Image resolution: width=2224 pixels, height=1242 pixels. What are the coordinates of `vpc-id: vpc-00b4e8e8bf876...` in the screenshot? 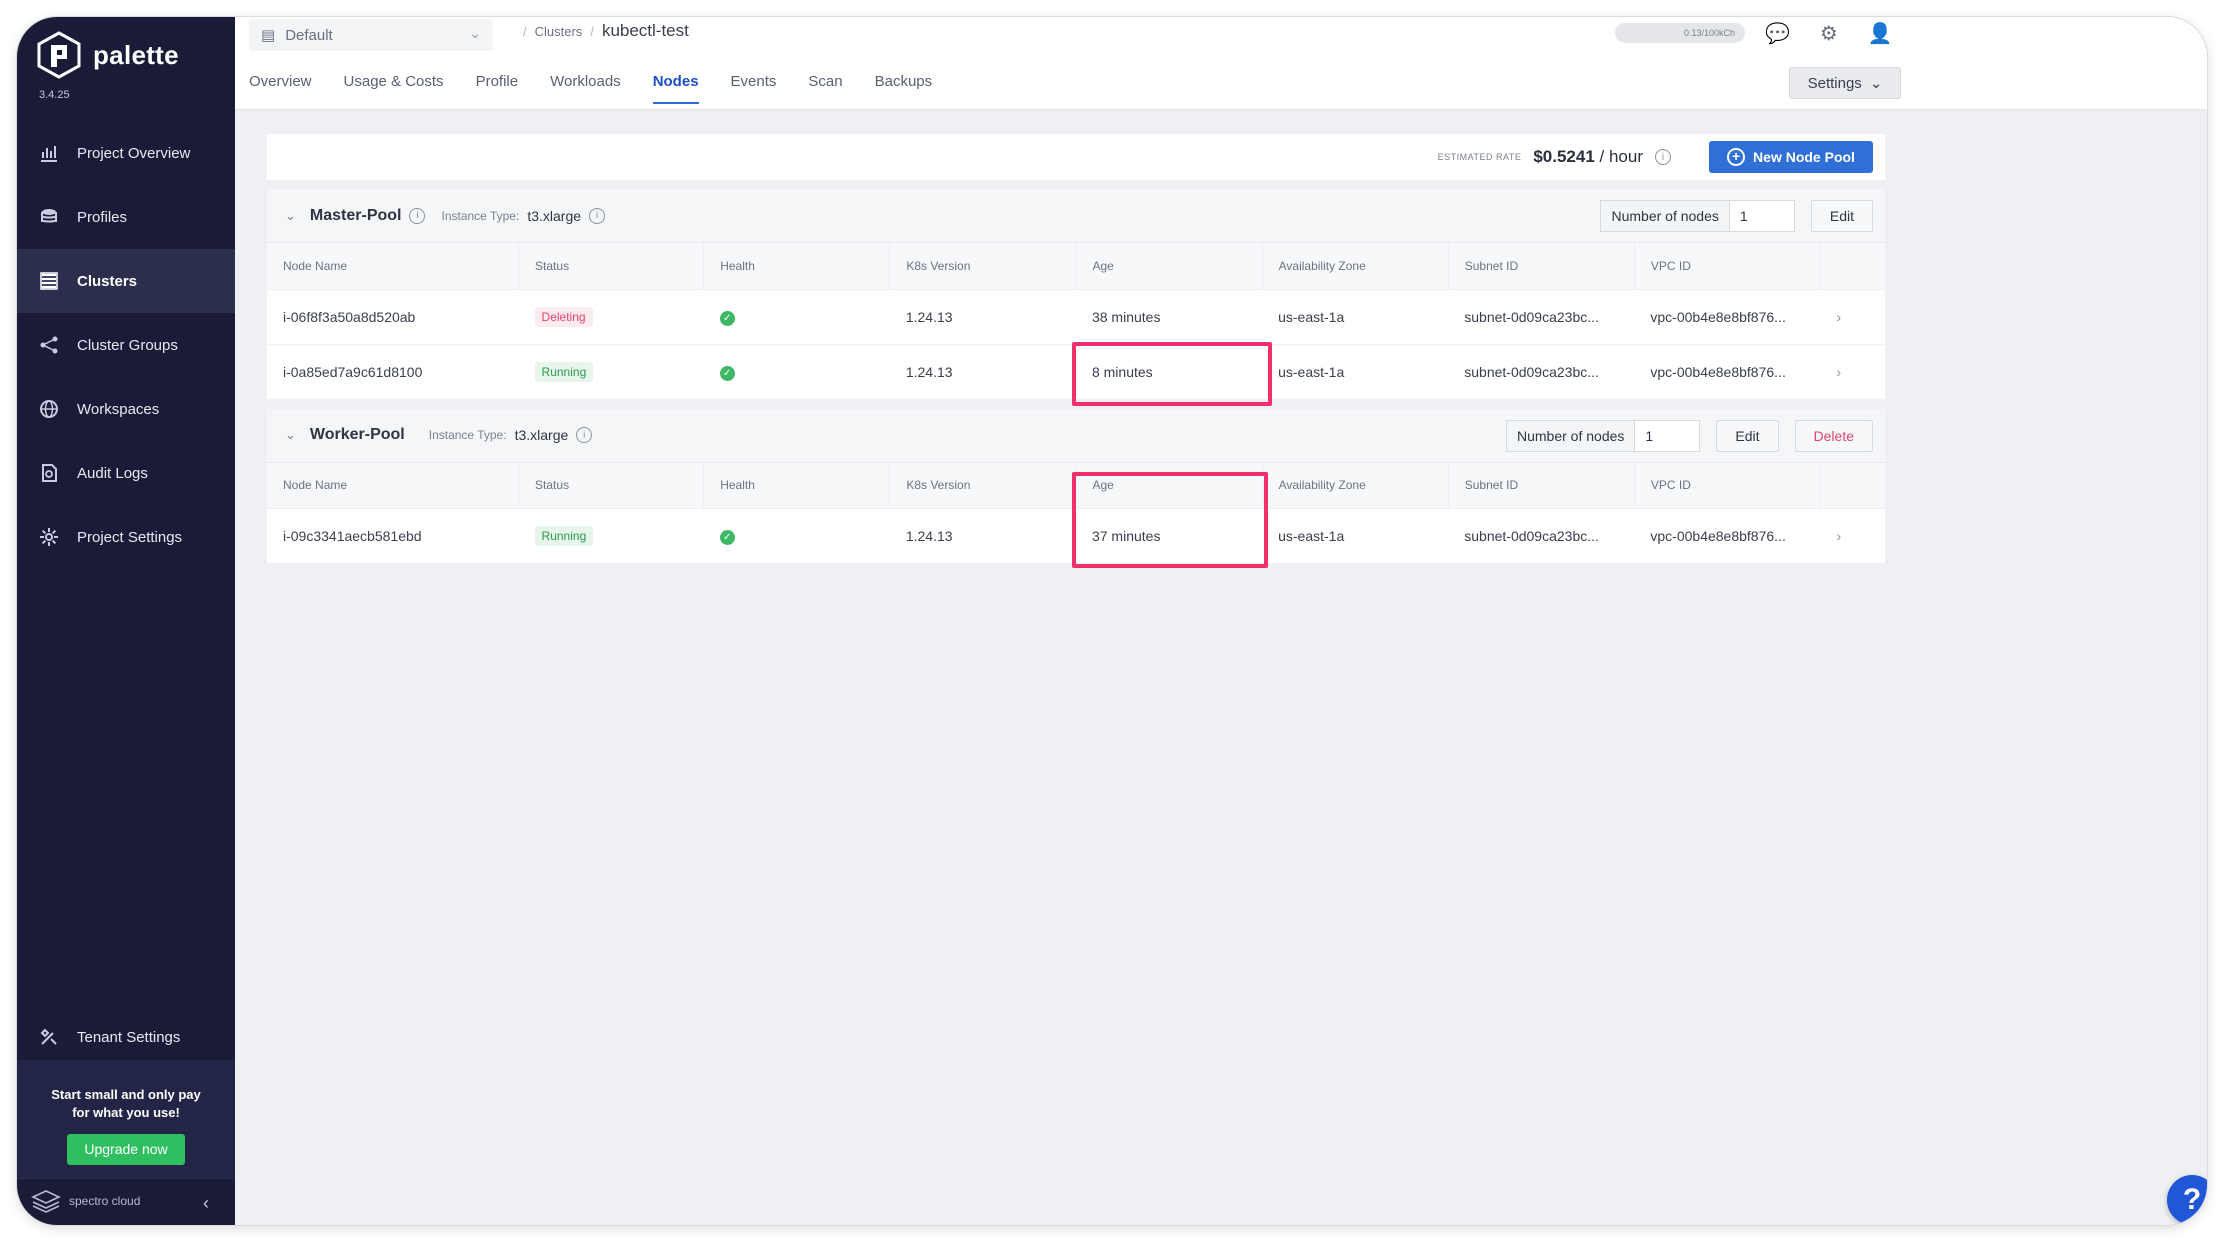 It's located at (1727, 536).